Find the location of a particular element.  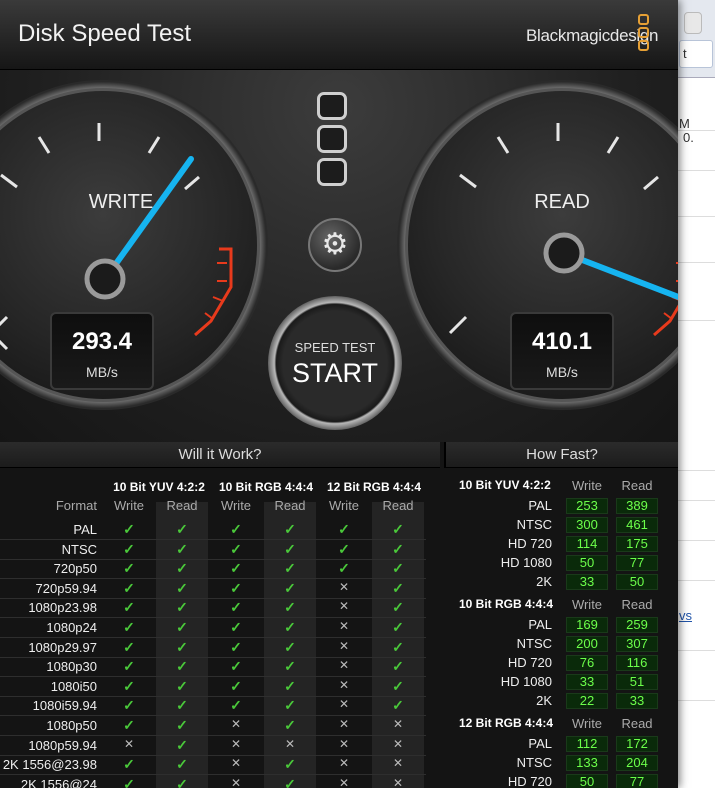

format-group-header: 12 Bit RGB 4:4:4 is located at coordinates (374, 487).